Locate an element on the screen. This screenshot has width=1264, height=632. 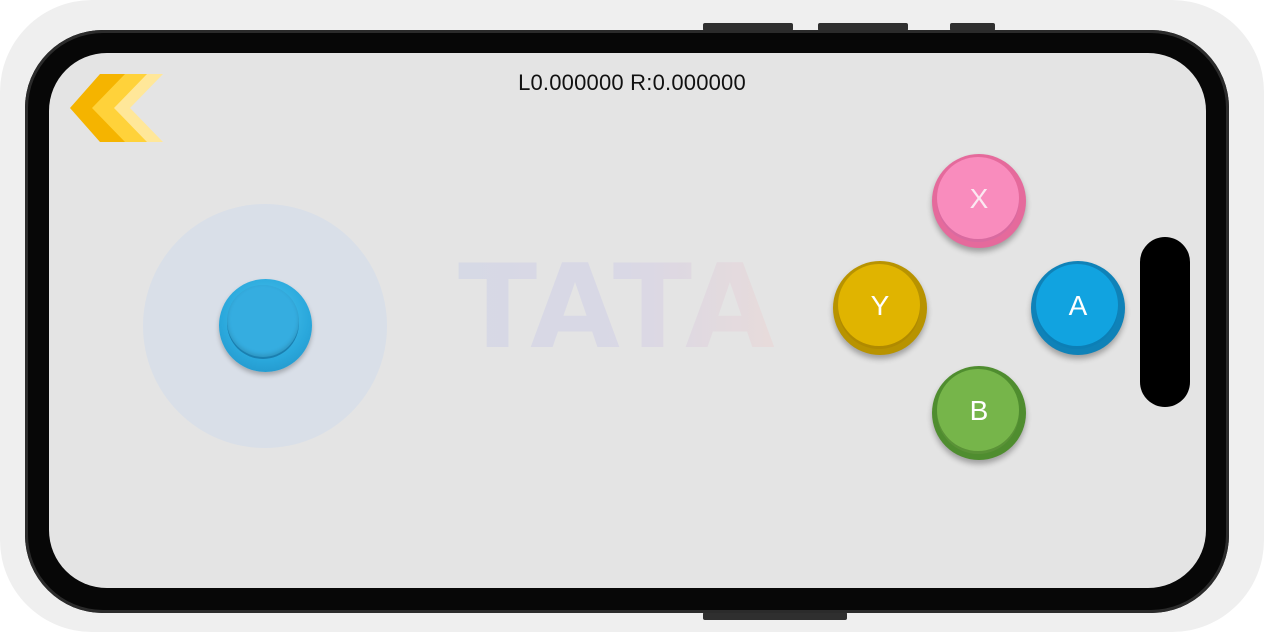
joystick-knob-cap is located at coordinates (263, 321).